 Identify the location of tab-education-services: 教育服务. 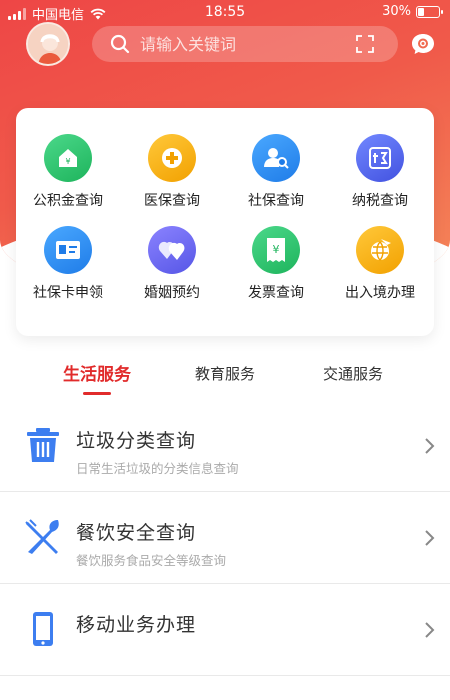
(225, 373).